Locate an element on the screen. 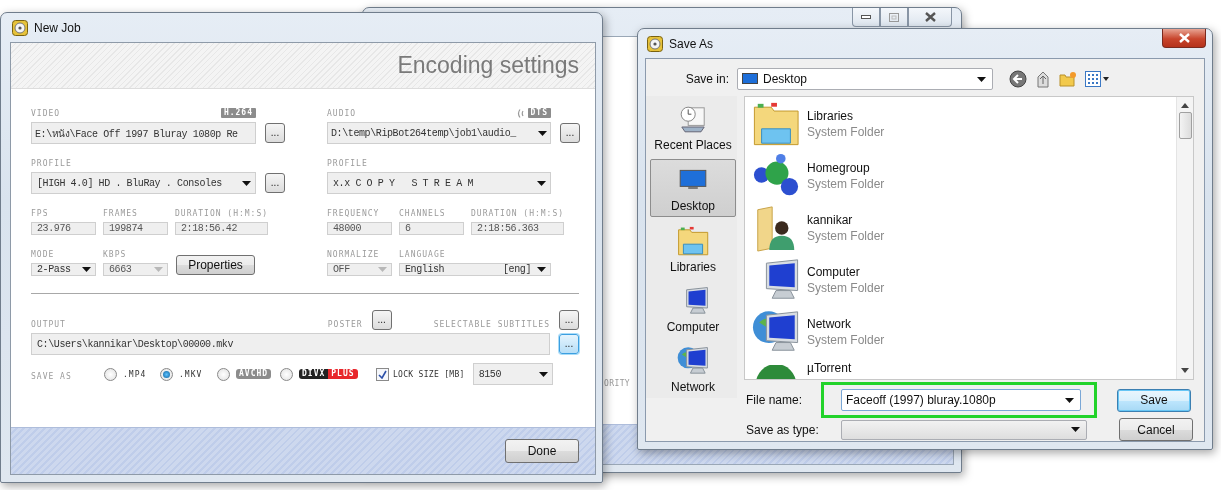 This screenshot has width=1221, height=490. file-type-dropdown is located at coordinates (964, 429).